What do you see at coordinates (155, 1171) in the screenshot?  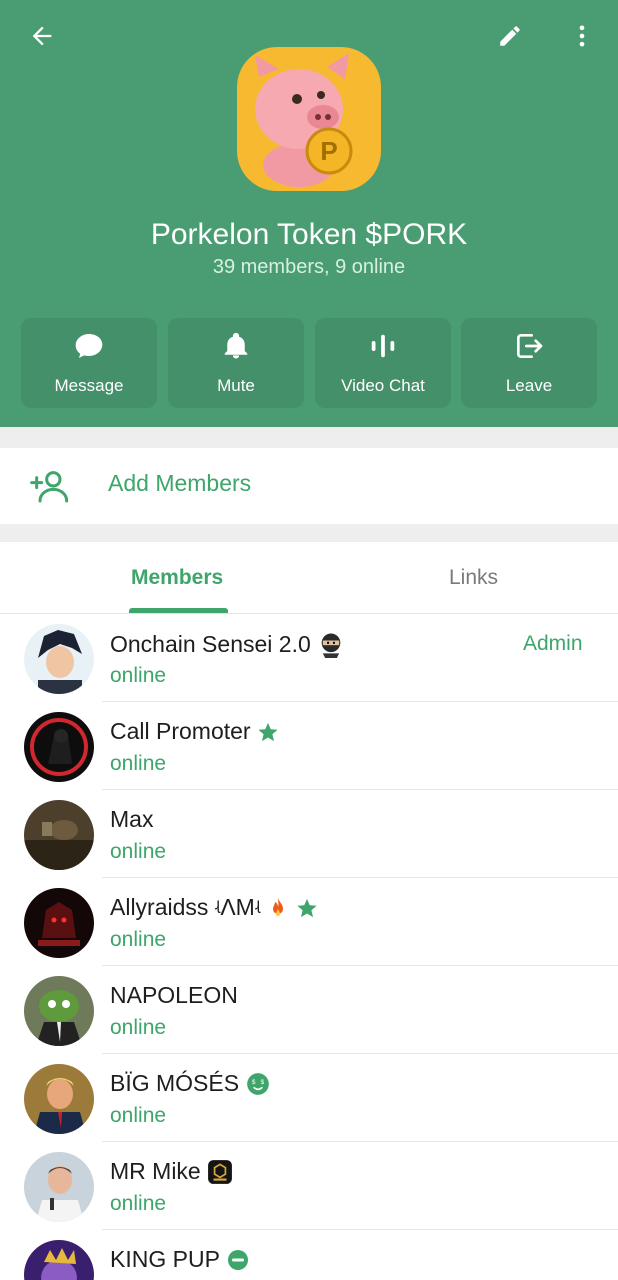 I see `member-name: MR Mike` at bounding box center [155, 1171].